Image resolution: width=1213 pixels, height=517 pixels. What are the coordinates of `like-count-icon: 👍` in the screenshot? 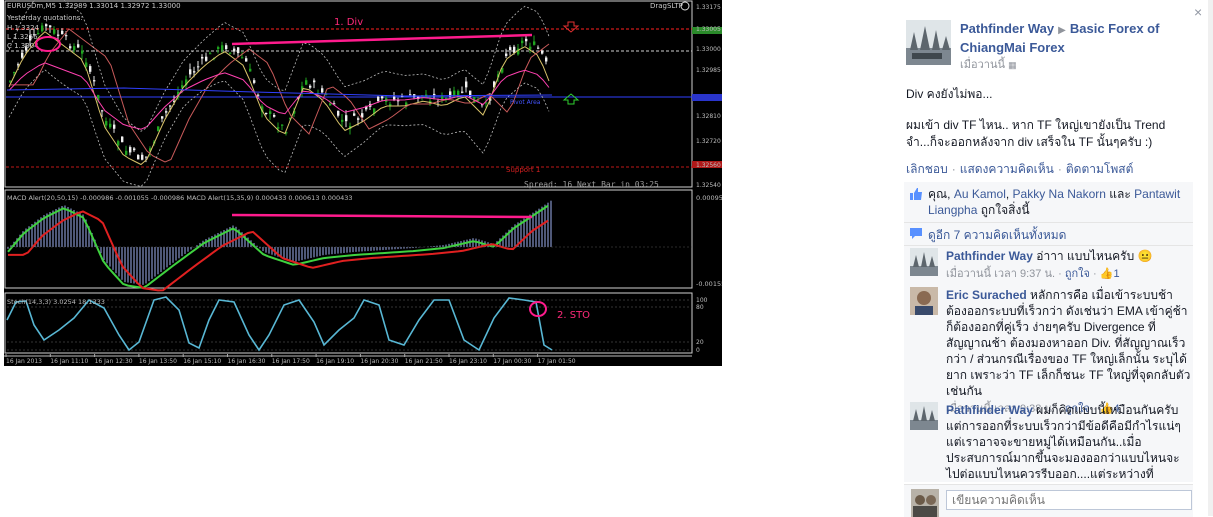 It's located at (1107, 274).